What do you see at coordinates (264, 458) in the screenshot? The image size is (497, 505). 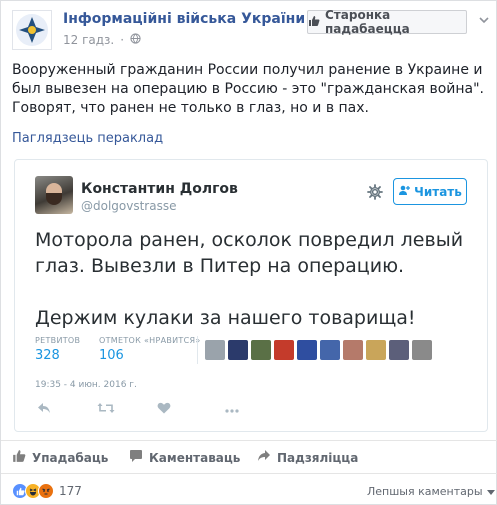 I see `share-icon` at bounding box center [264, 458].